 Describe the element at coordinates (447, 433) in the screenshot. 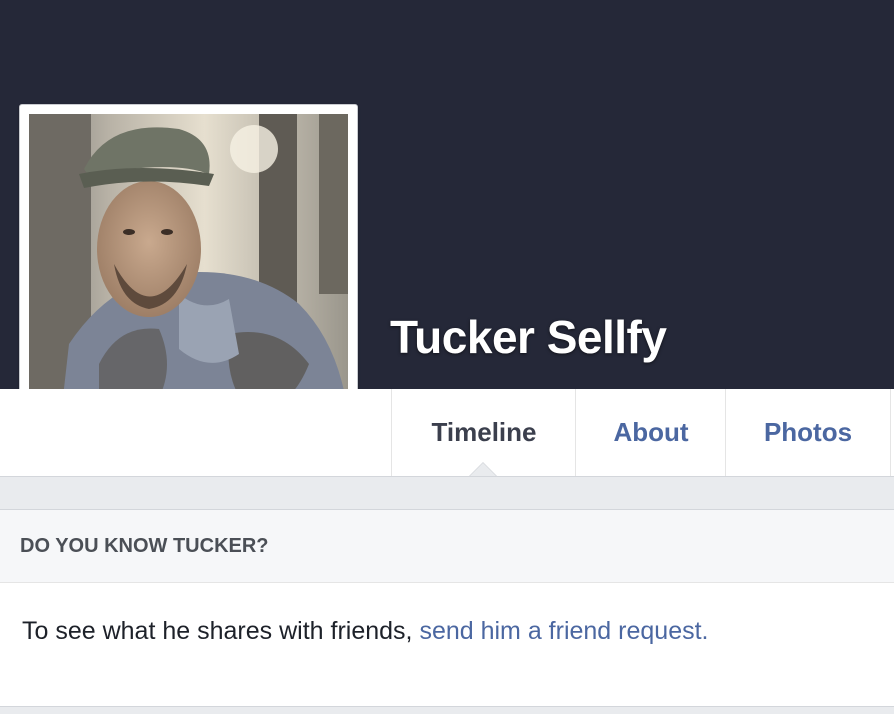

I see `profile-tab-bar: Timeline About Photos` at that location.